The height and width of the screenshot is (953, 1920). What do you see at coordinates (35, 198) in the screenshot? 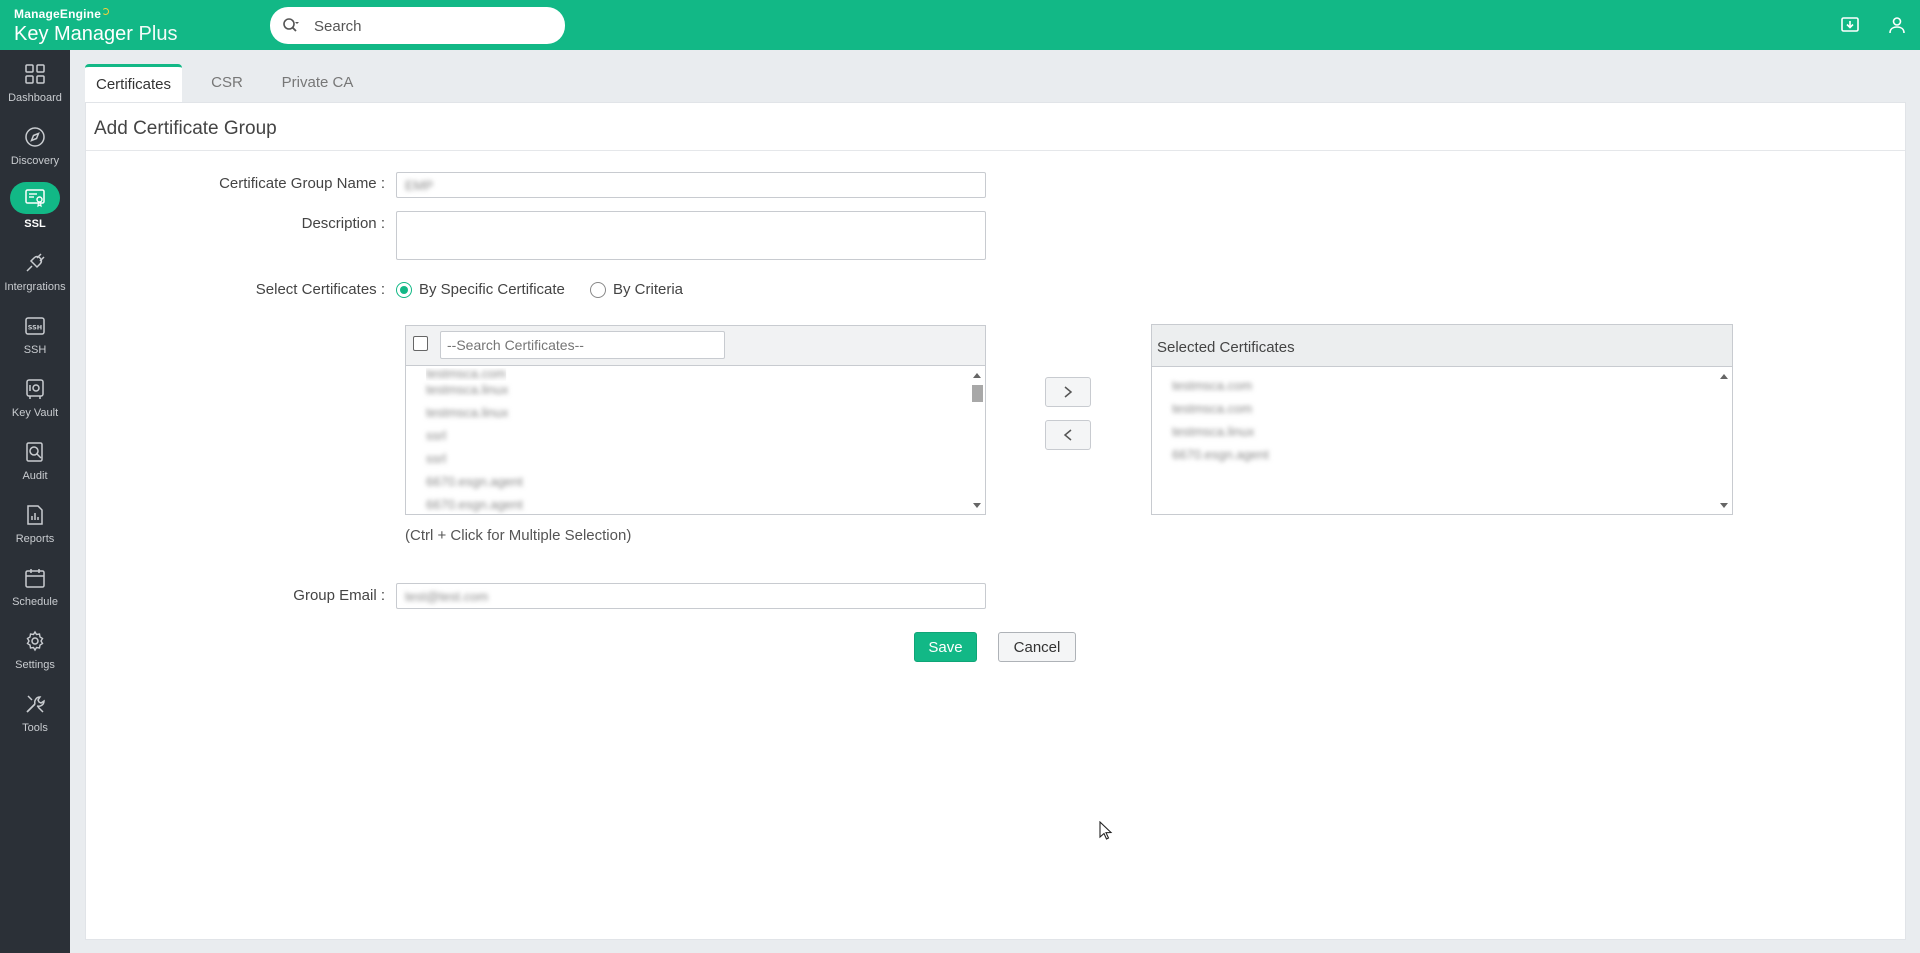
I see `certificate-icon` at bounding box center [35, 198].